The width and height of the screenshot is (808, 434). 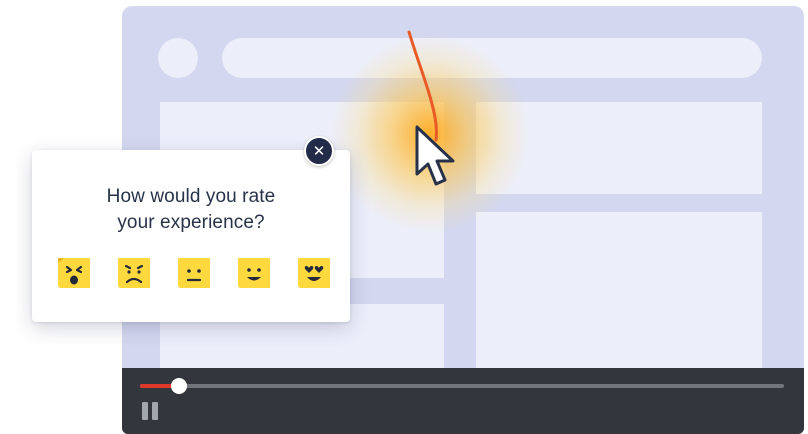 What do you see at coordinates (319, 151) in the screenshot?
I see `close-survey-button: ✕` at bounding box center [319, 151].